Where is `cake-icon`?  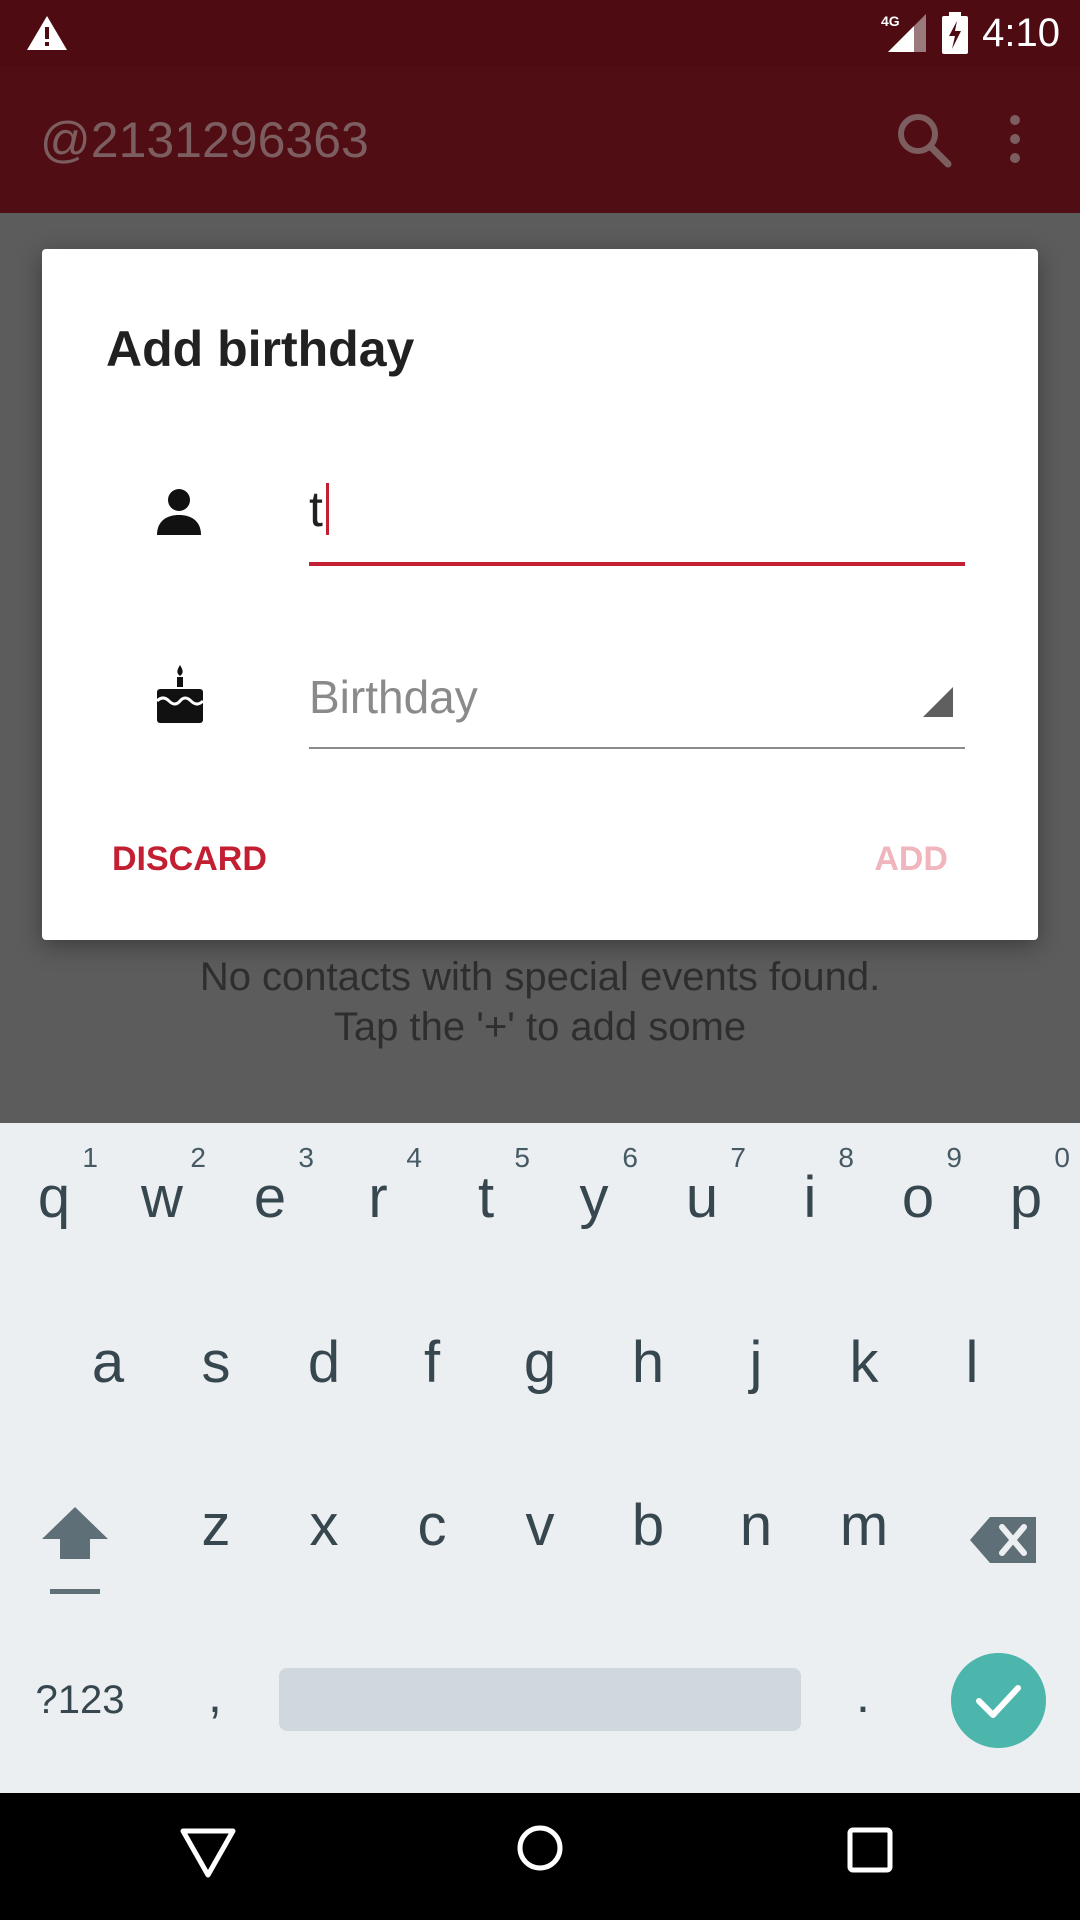
cake-icon is located at coordinates (180, 694).